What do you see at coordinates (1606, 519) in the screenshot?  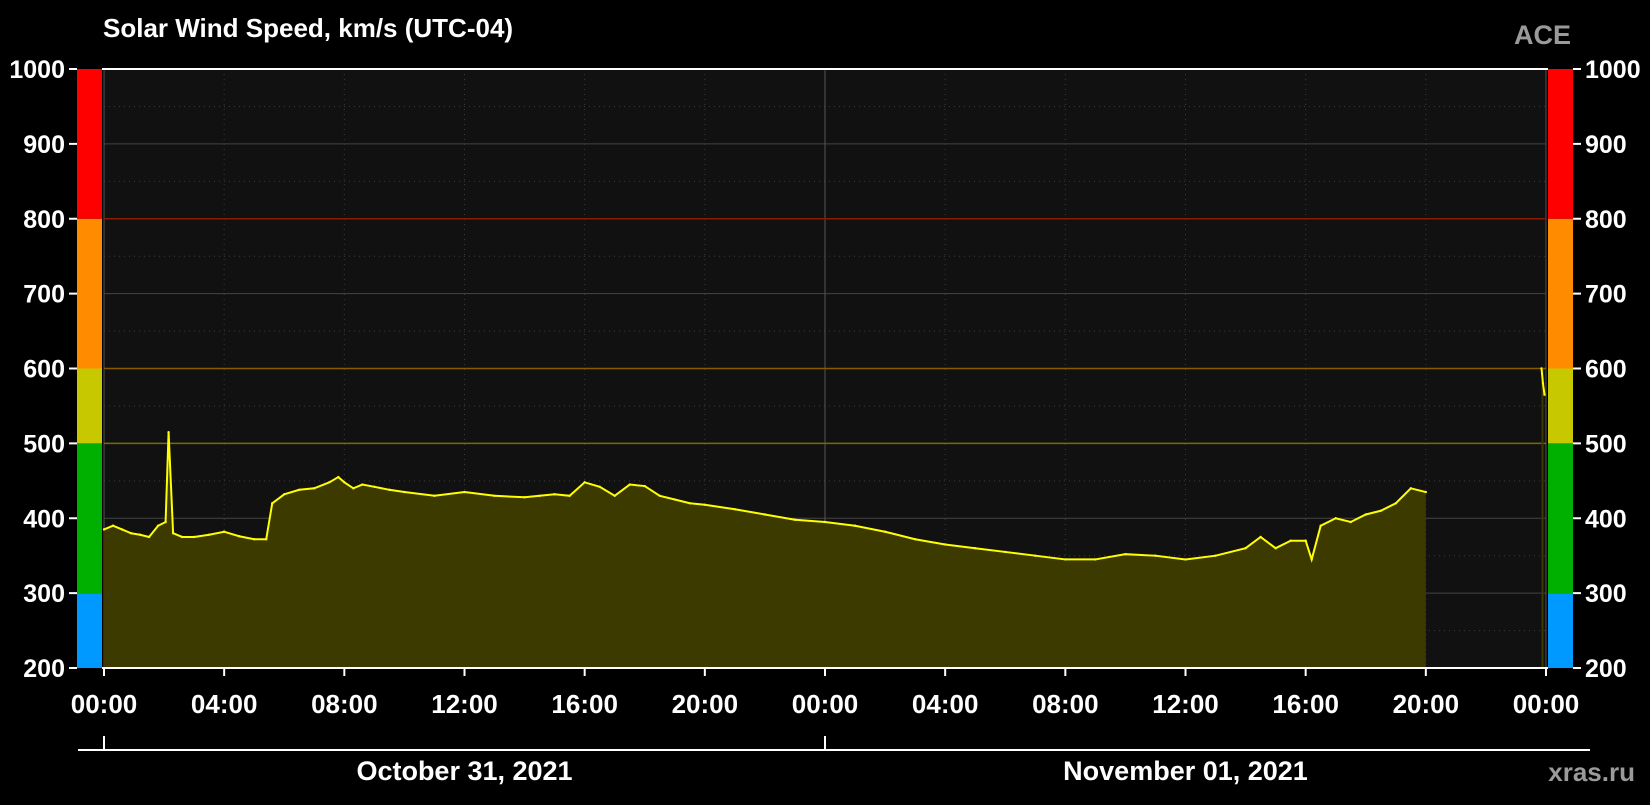 I see `y-tick-label-right: 400` at bounding box center [1606, 519].